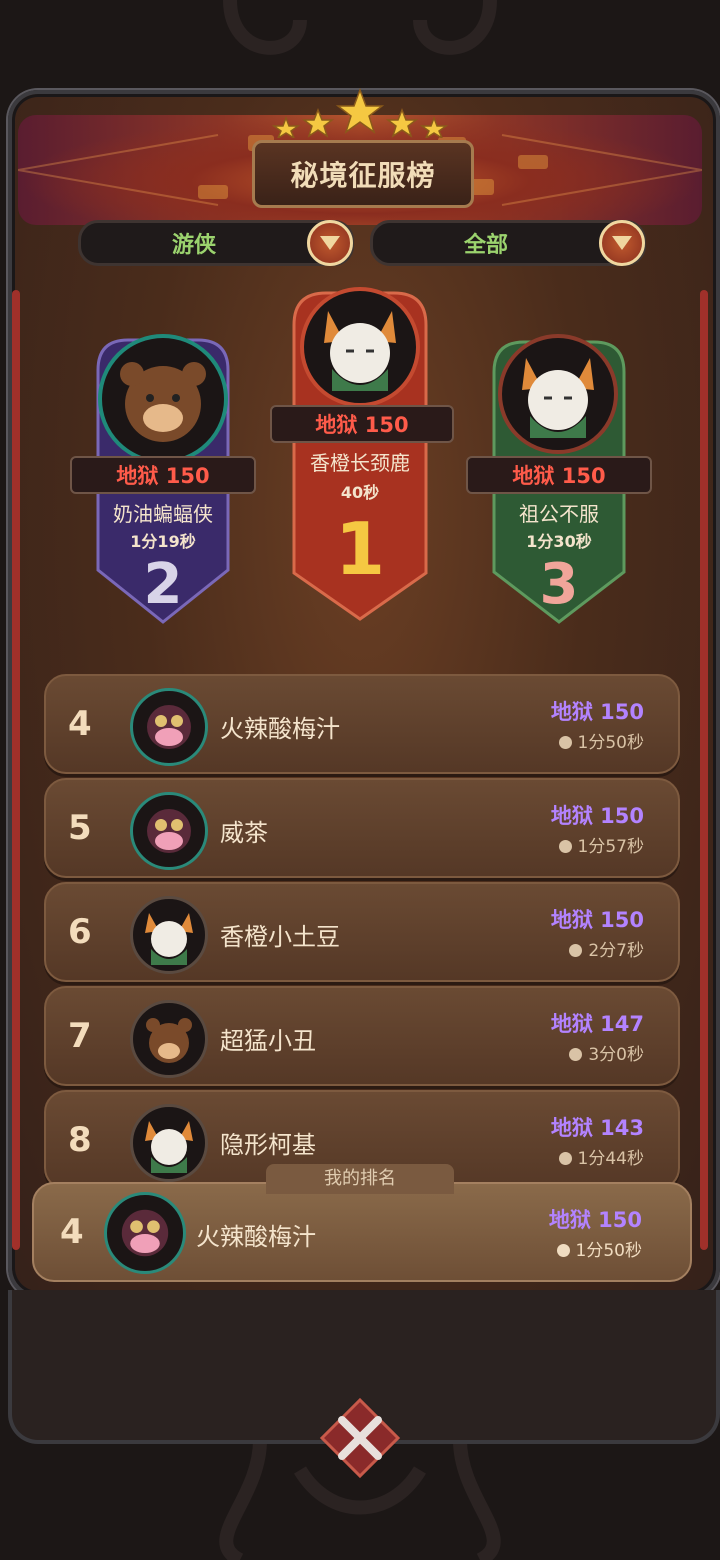 Image resolution: width=720 pixels, height=1560 pixels. I want to click on row-time: 3分0秒, so click(606, 1052).